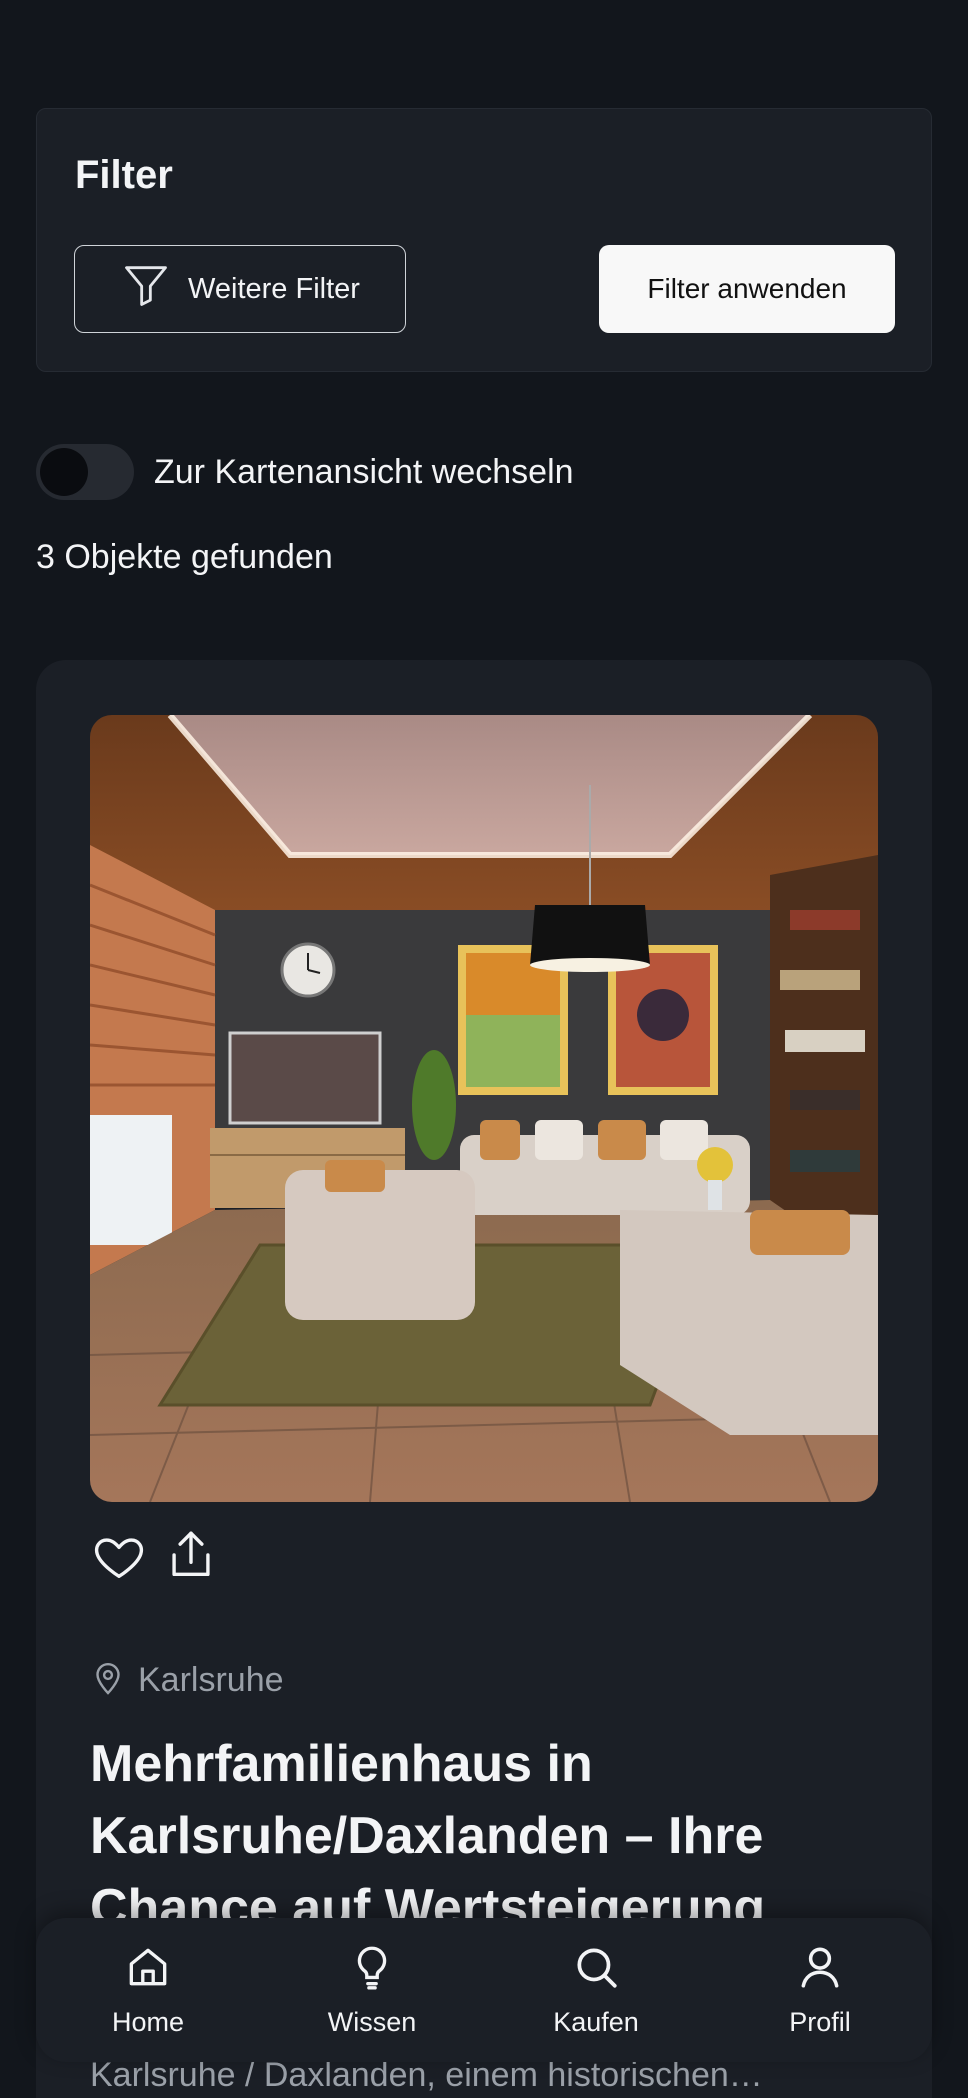  I want to click on map-view-toggle-label: Zur Kartenansicht wechseln, so click(364, 471).